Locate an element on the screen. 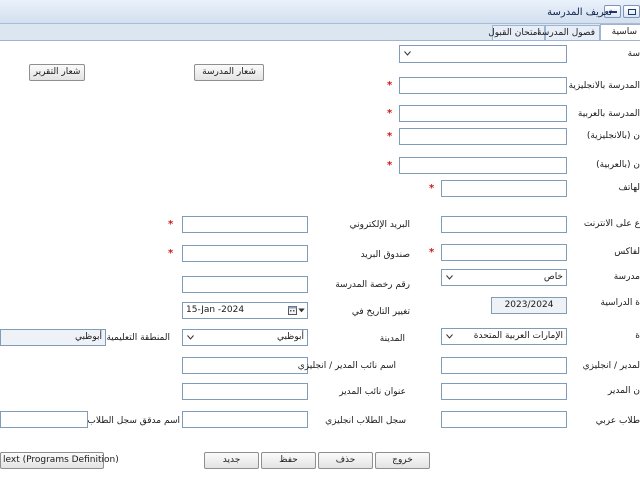  title-bar: تعريف المدرسة is located at coordinates (320, 12).